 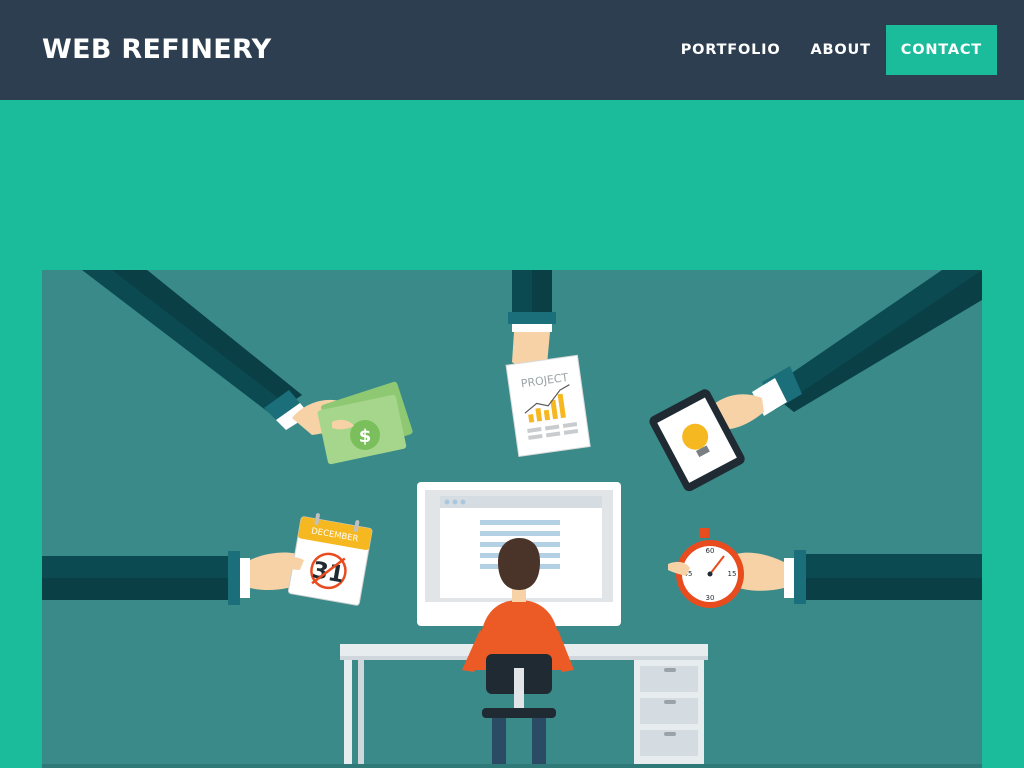 I want to click on main-nav: PORTFOLIO ABOUT CONTACT, so click(x=831, y=50).